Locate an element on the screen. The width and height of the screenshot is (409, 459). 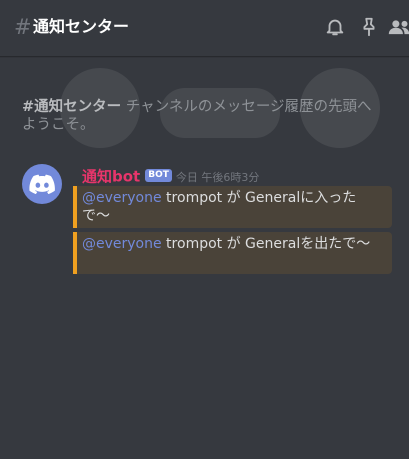
channel-hash-icon: # is located at coordinates (23, 27).